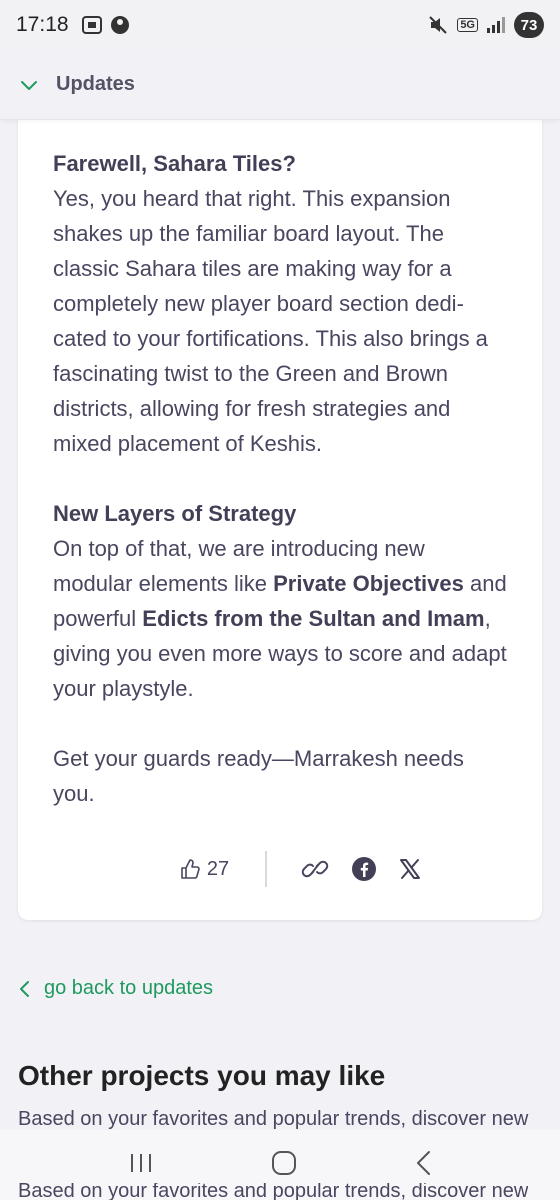 This screenshot has height=1200, width=560. What do you see at coordinates (467, 25) in the screenshot?
I see `network-label: 5G` at bounding box center [467, 25].